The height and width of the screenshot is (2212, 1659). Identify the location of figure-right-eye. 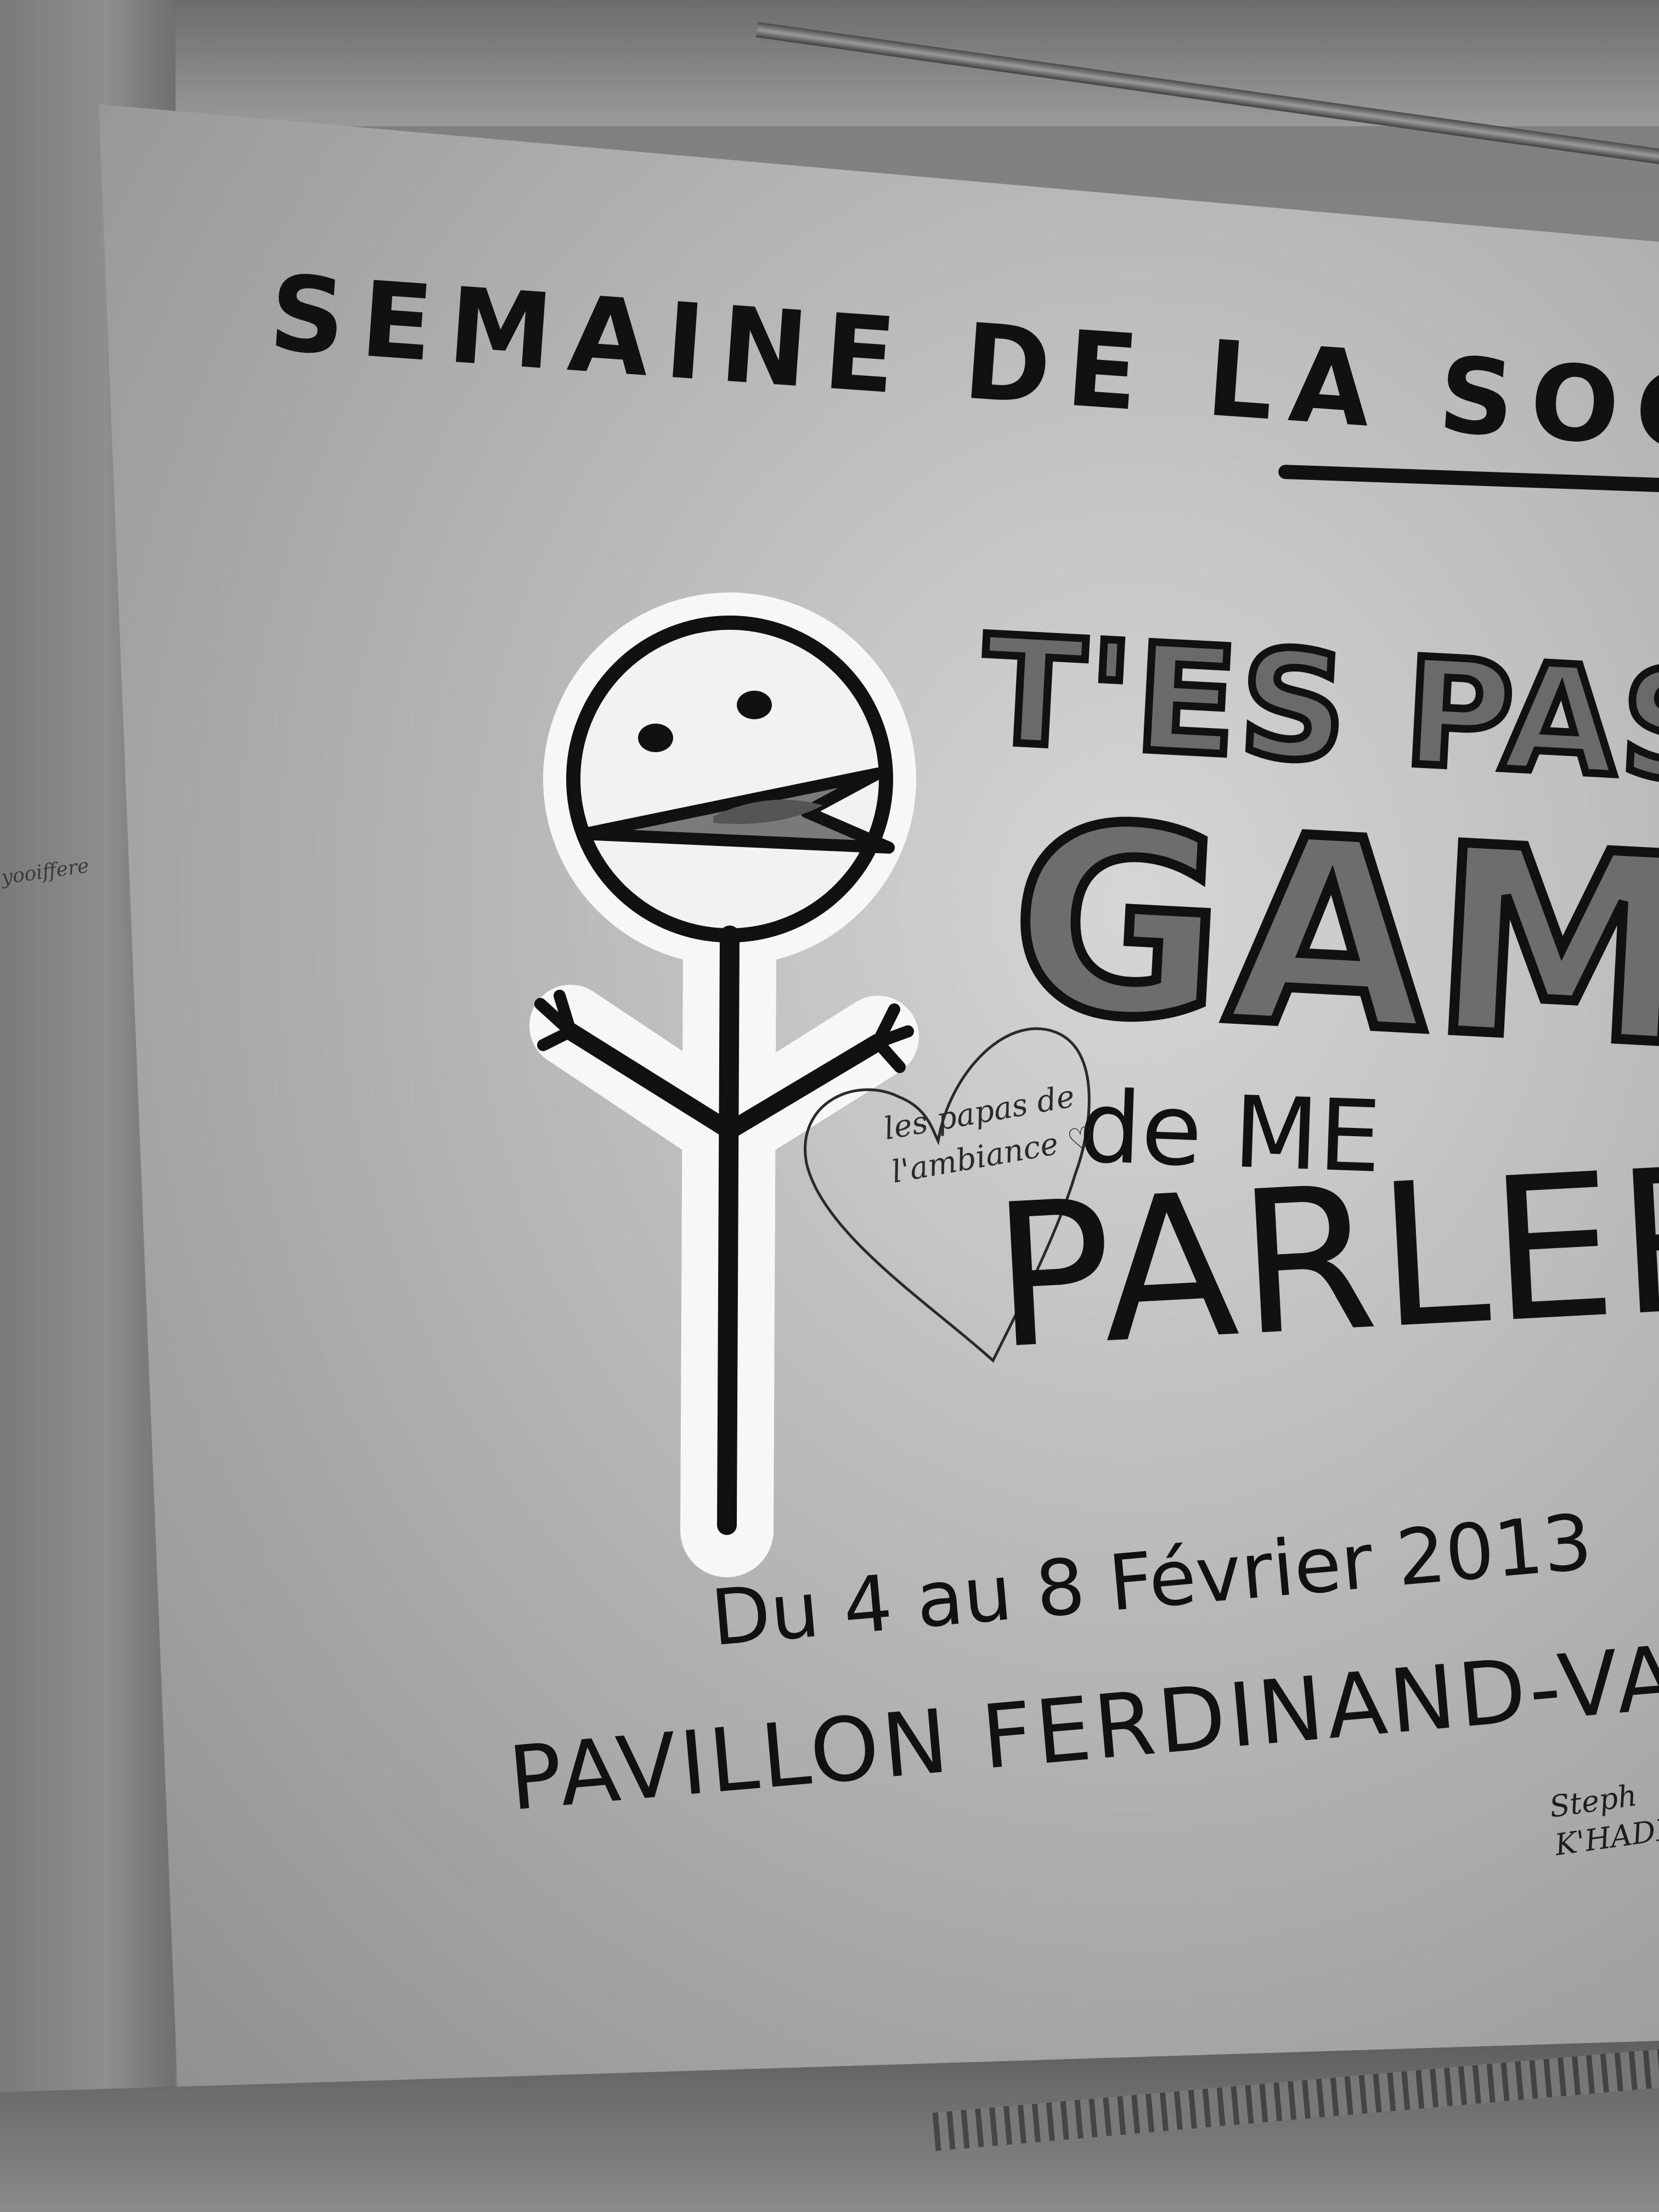
(754, 705).